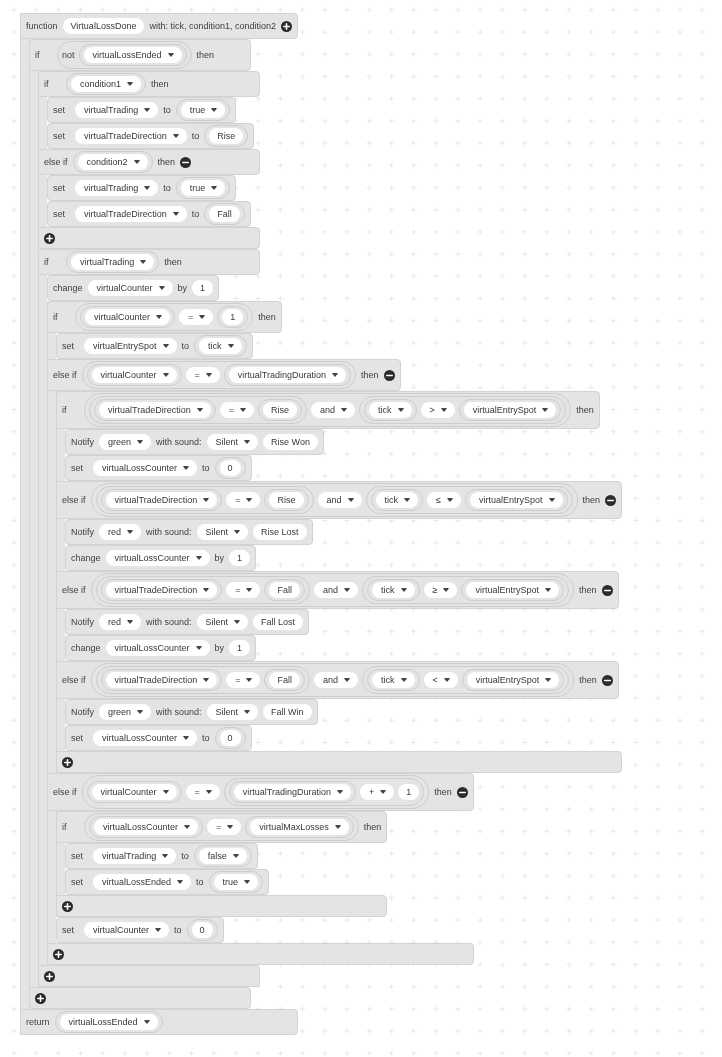 The image size is (722, 1057). Describe the element at coordinates (440, 680) in the screenshot. I see `dropdown: <` at that location.